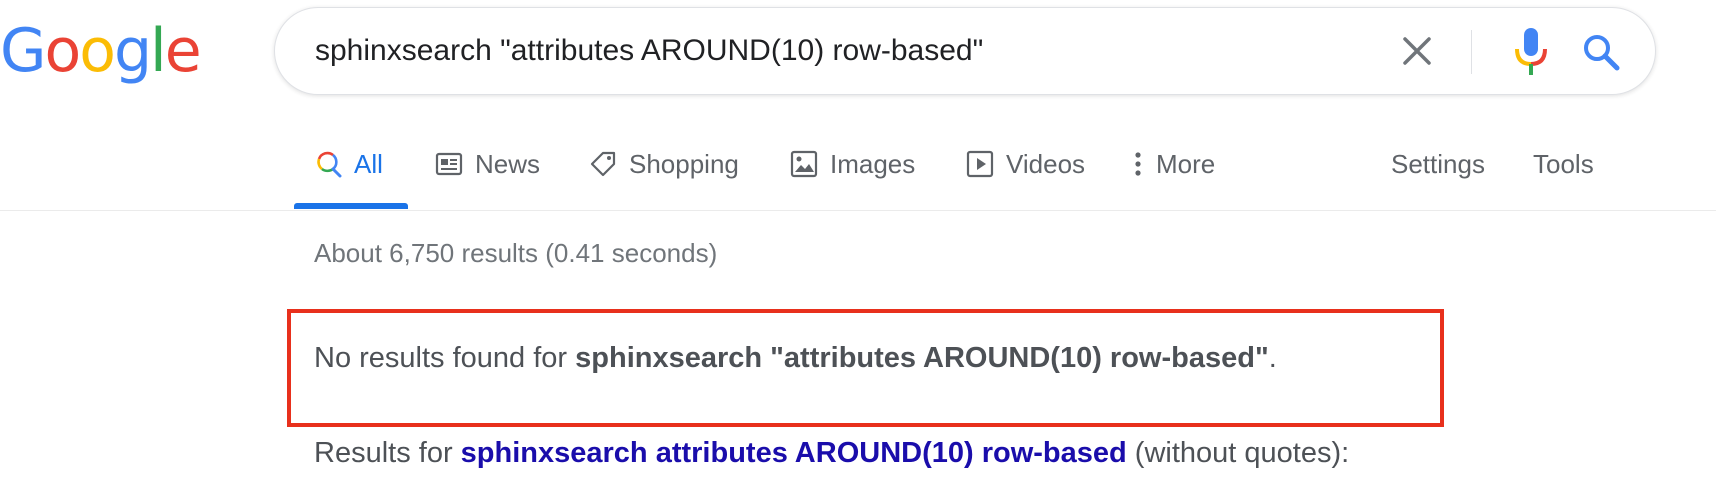  I want to click on logo-letter-o1: o, so click(63, 51).